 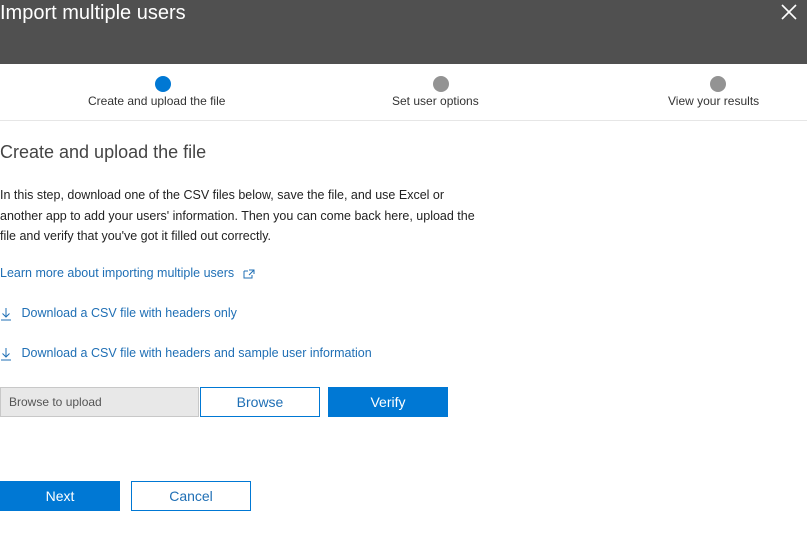 I want to click on file-upload-input: Browse to upload, so click(x=99, y=402).